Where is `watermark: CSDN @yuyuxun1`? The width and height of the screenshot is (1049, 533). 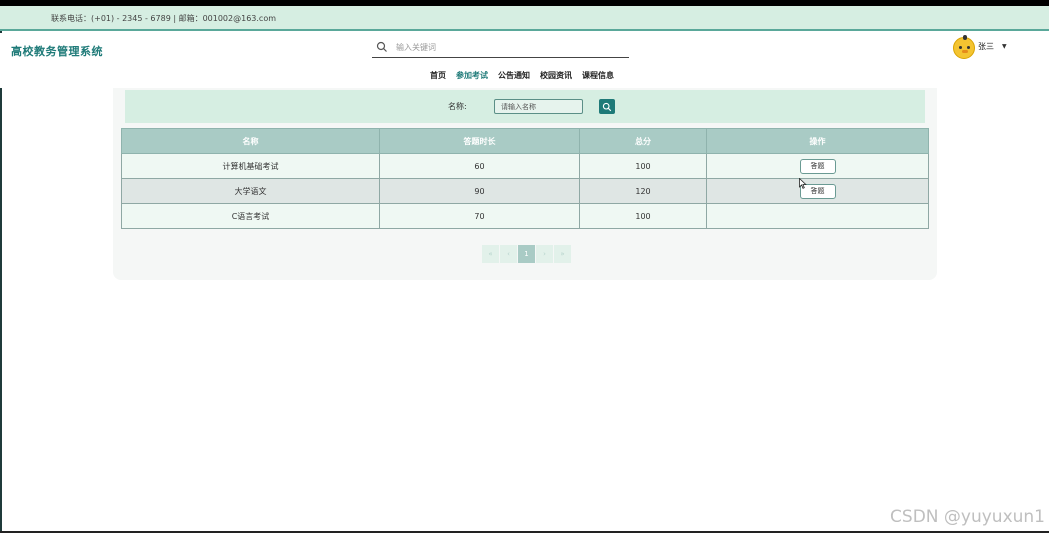
watermark: CSDN @yuyuxun1 is located at coordinates (967, 517).